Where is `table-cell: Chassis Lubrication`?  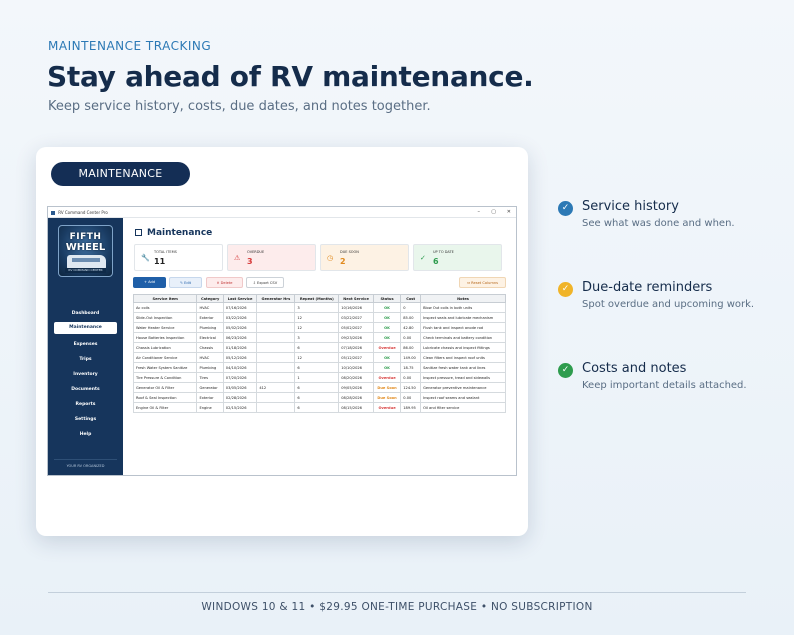
table-cell: Chassis Lubrication is located at coordinates (165, 347).